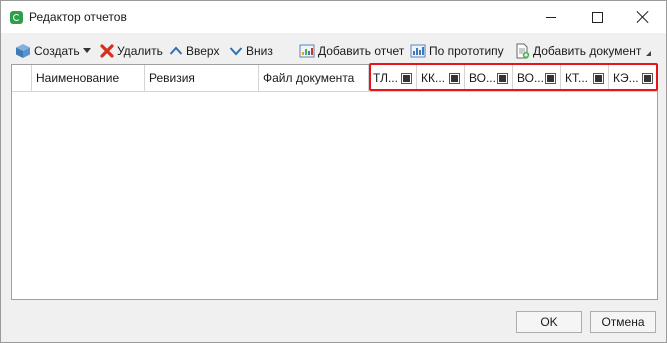 The height and width of the screenshot is (343, 667). I want to click on move-down-button: Вниз, so click(251, 51).